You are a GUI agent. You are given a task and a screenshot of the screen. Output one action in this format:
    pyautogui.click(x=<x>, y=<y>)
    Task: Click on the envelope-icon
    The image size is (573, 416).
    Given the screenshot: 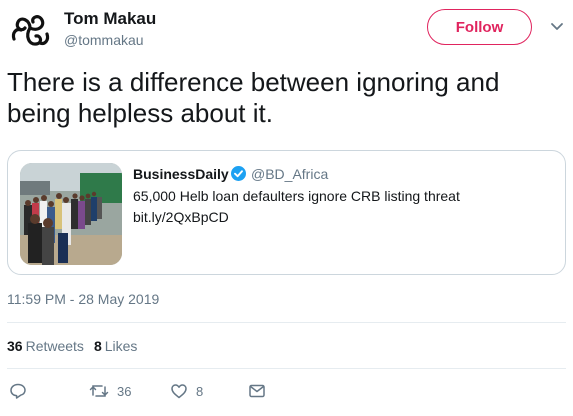 What is the action you would take?
    pyautogui.click(x=257, y=391)
    